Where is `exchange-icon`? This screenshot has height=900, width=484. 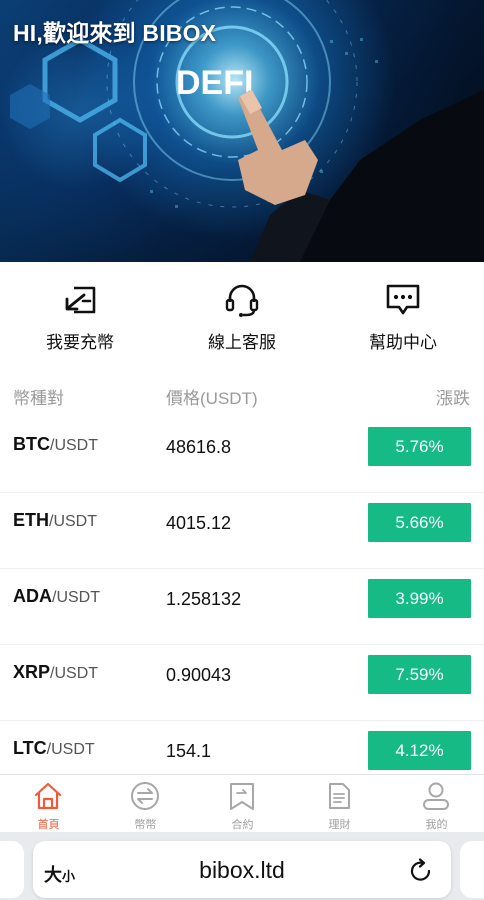
exchange-icon is located at coordinates (145, 796).